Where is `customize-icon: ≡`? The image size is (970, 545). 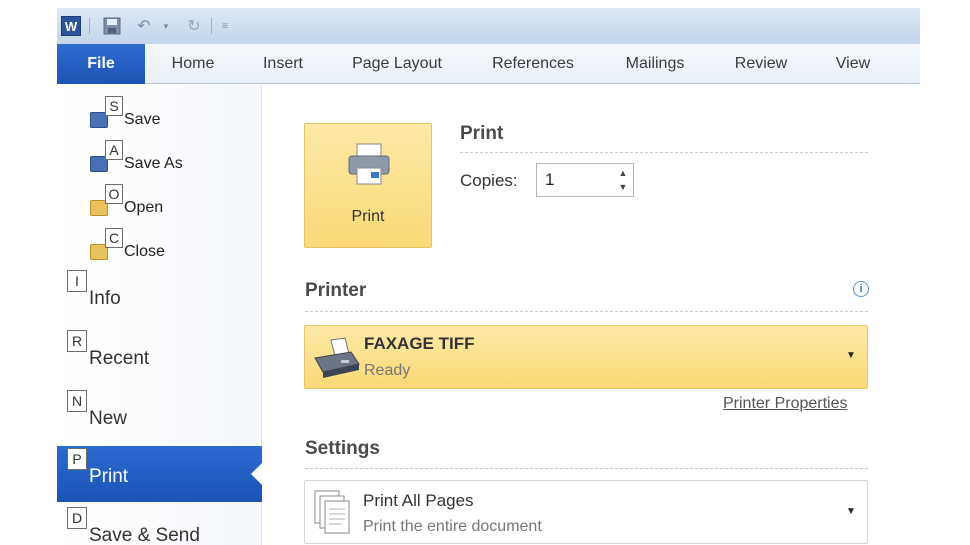 customize-icon: ≡ is located at coordinates (225, 26).